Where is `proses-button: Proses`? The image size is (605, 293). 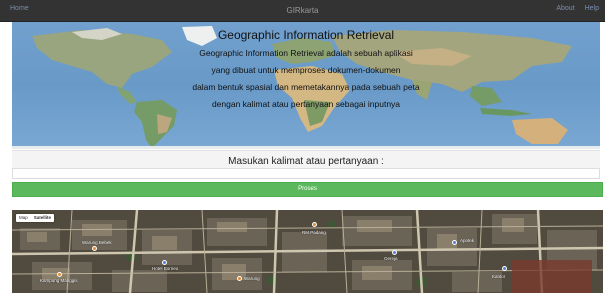 proses-button: Proses is located at coordinates (307, 189).